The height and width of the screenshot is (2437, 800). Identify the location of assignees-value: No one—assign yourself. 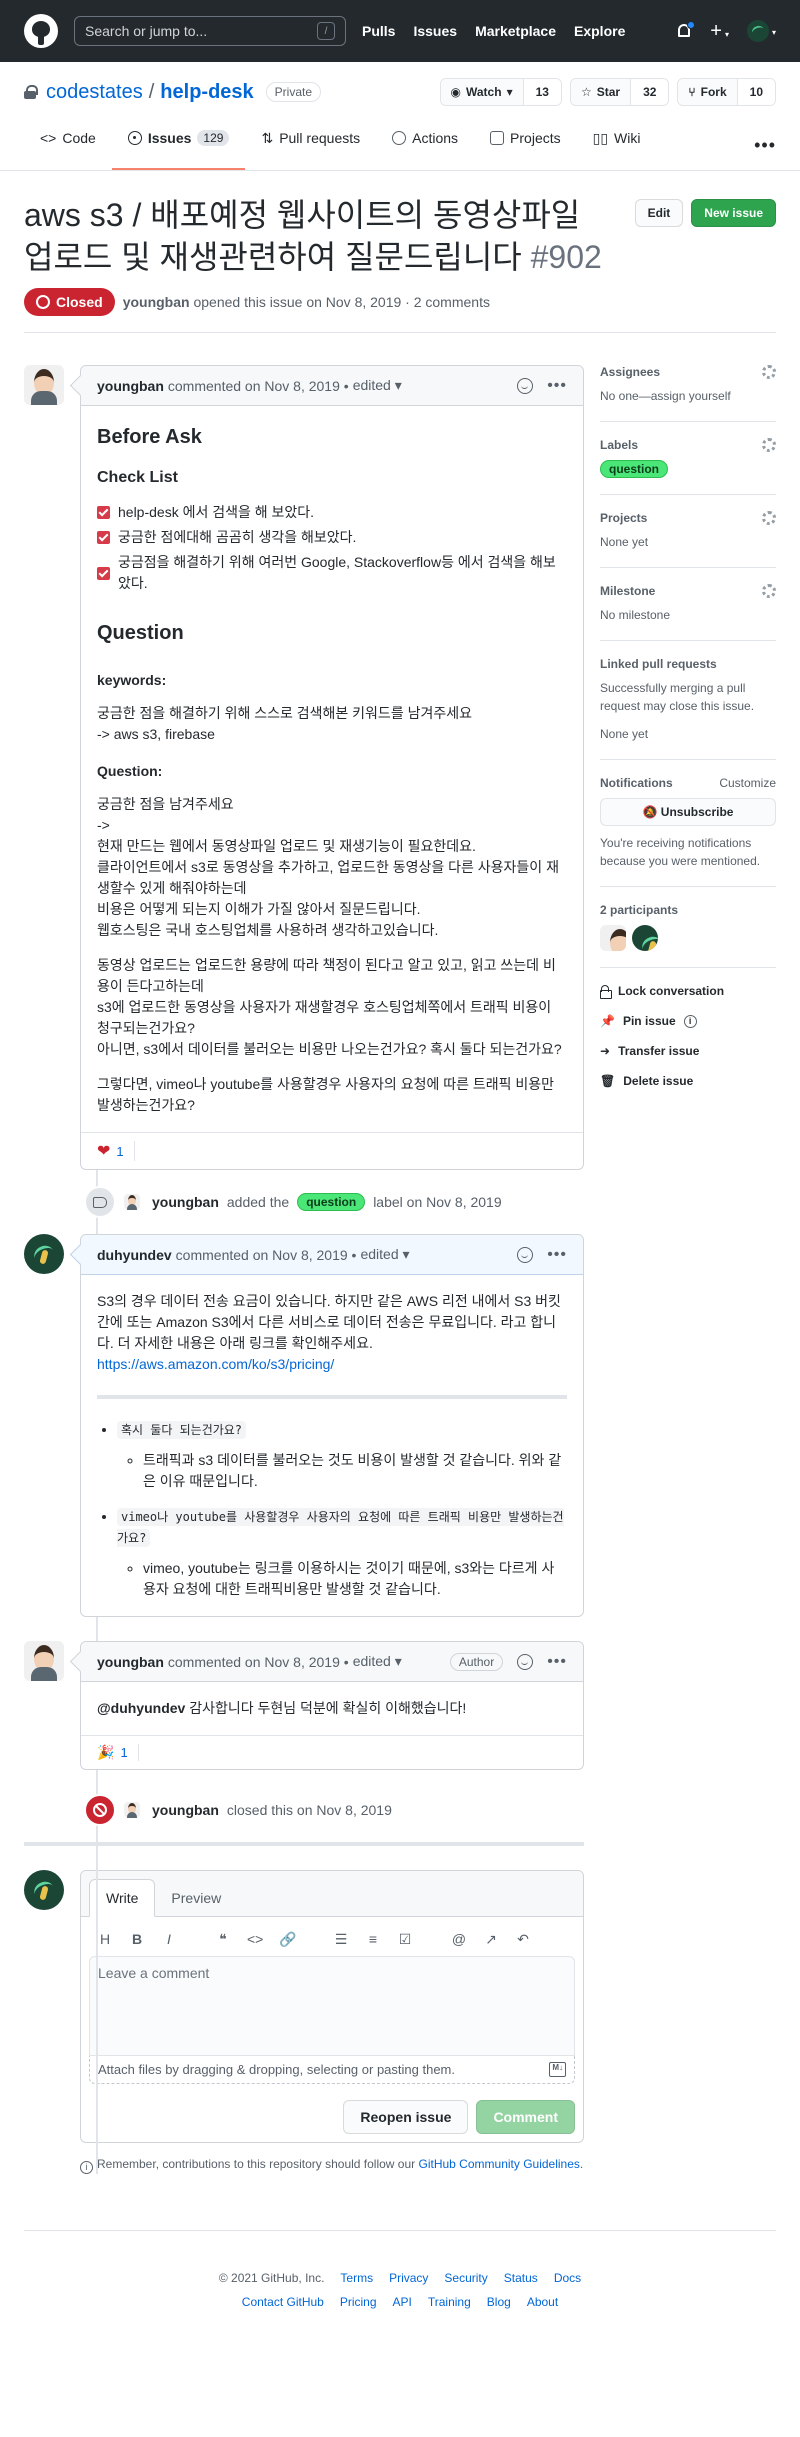
(688, 396).